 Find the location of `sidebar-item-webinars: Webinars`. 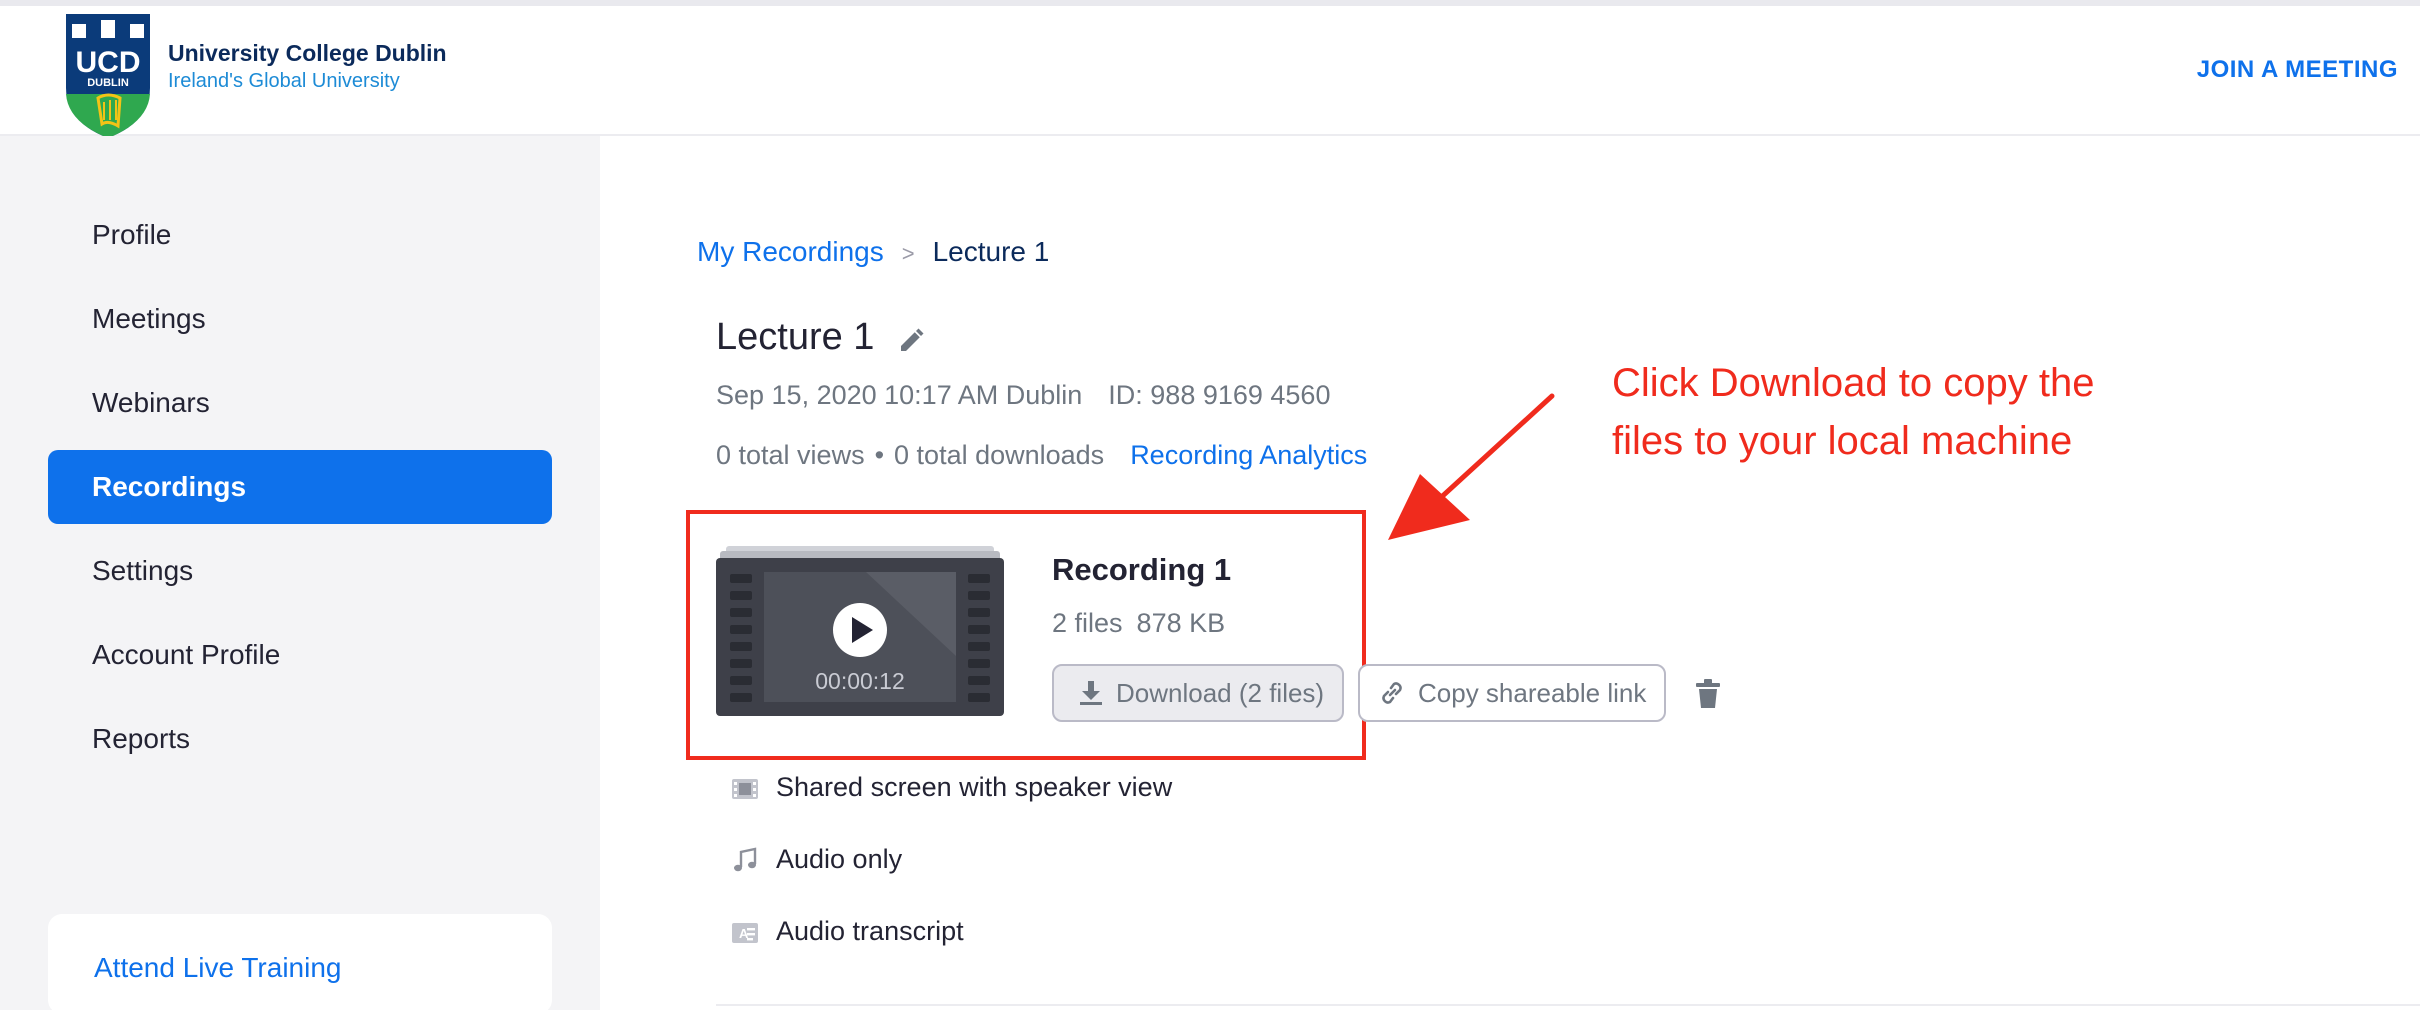

sidebar-item-webinars: Webinars is located at coordinates (300, 403).